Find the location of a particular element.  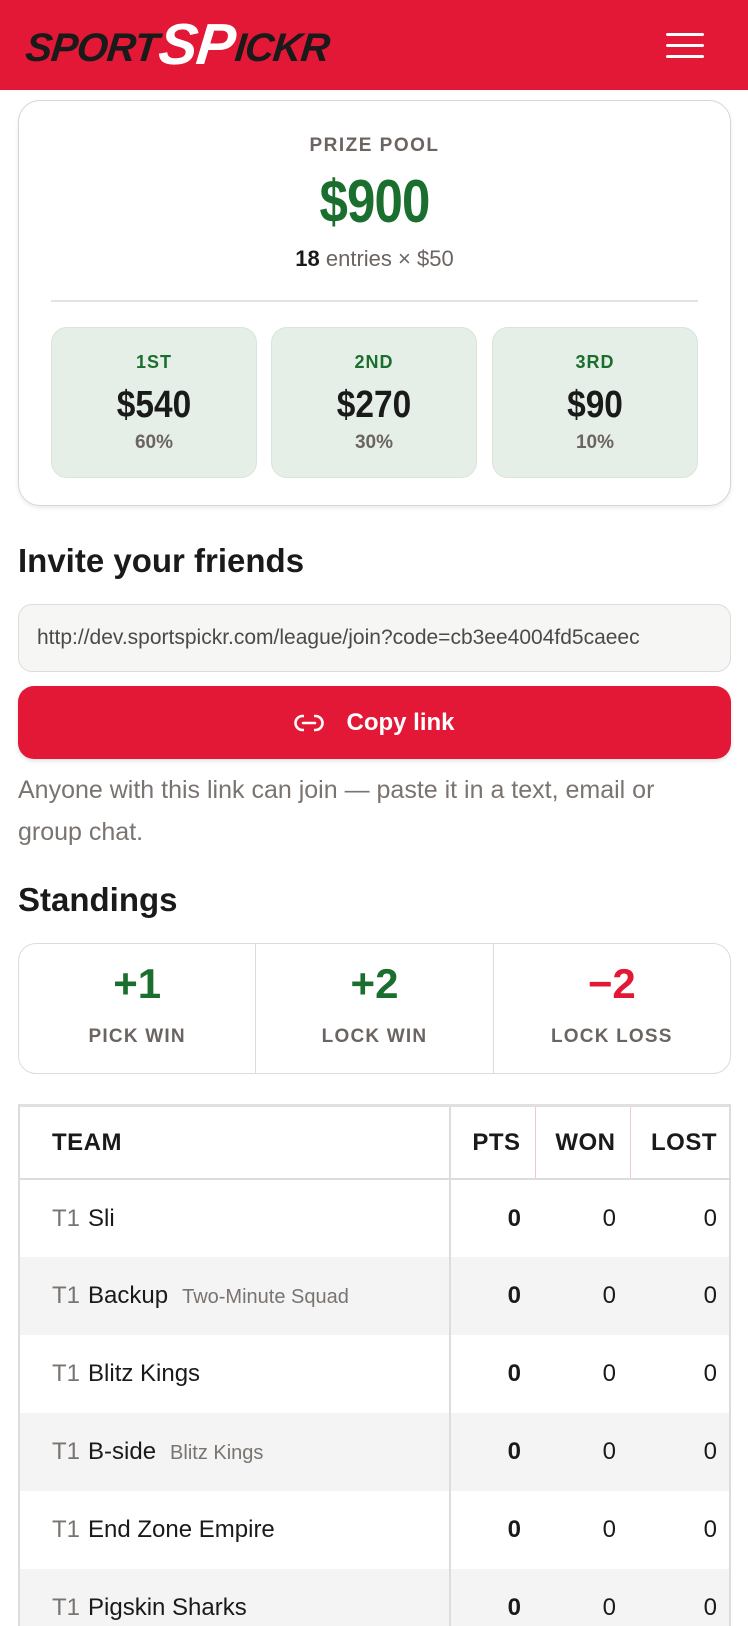

entries-count: 18 is located at coordinates (307, 258).